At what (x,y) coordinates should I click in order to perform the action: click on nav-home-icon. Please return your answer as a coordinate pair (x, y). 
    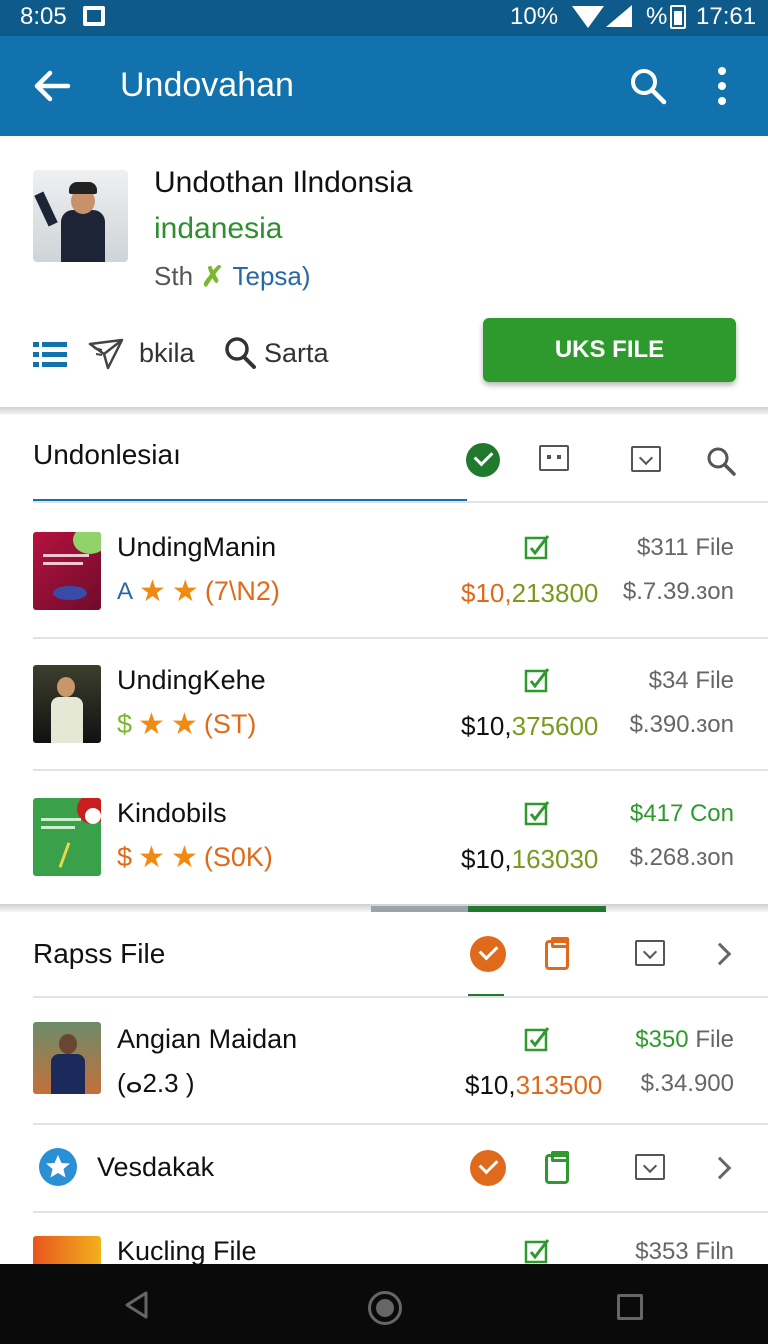
    Looking at the image, I should click on (385, 1308).